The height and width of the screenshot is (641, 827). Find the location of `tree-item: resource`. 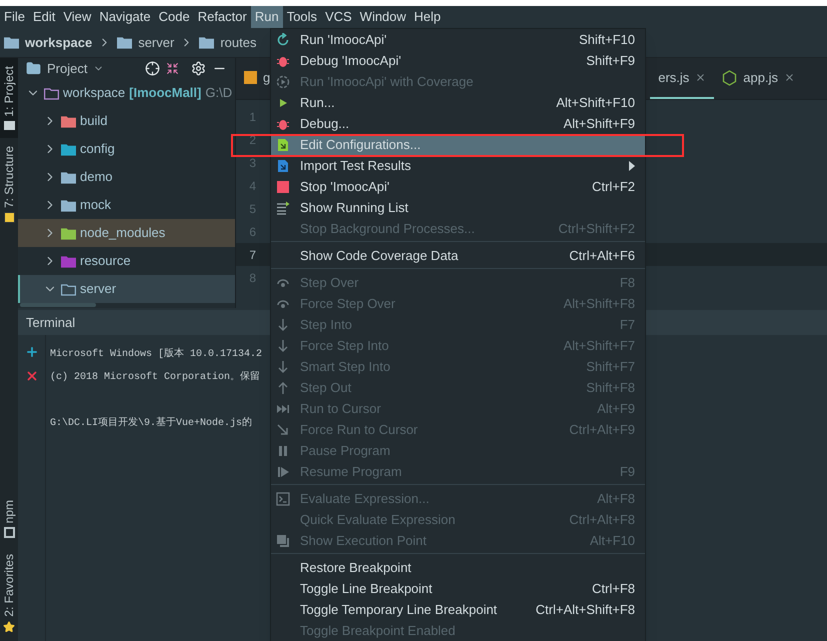

tree-item: resource is located at coordinates (126, 261).